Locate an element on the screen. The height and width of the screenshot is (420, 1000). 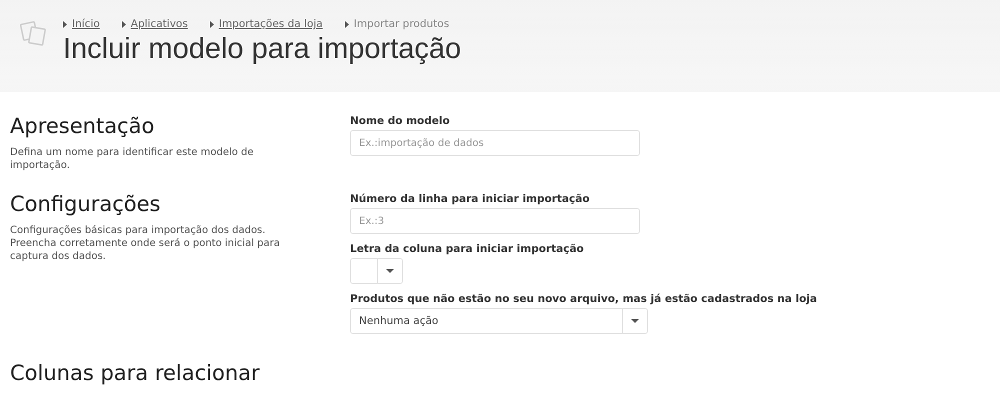
breadcrumb-link: Aplicativos is located at coordinates (159, 24).